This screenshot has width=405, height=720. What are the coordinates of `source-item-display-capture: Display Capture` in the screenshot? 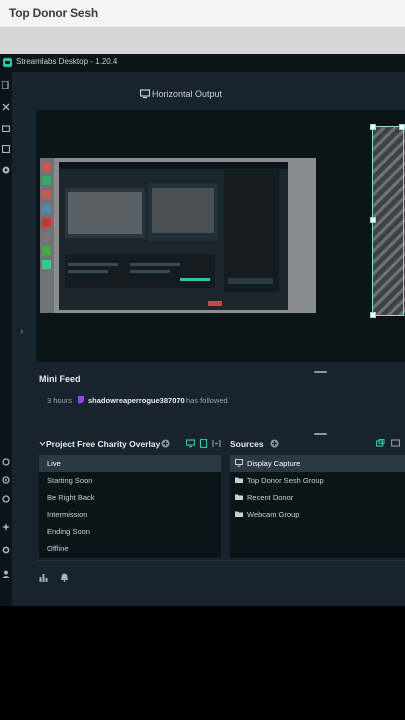 It's located at (317, 463).